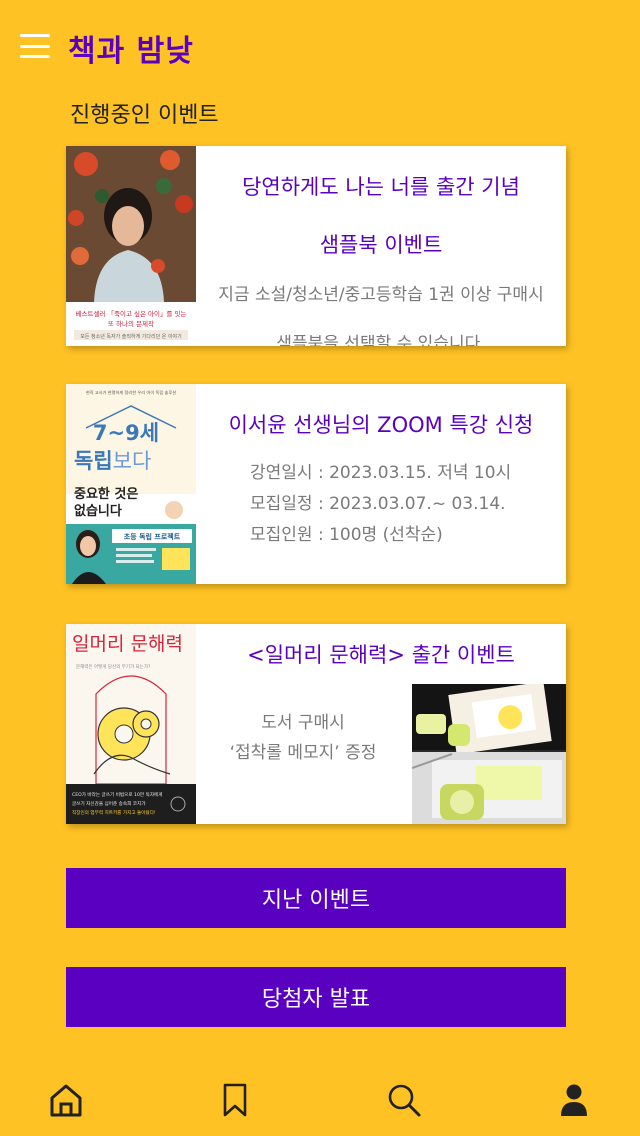 The height and width of the screenshot is (1136, 640). I want to click on nav-profile, so click(574, 1100).